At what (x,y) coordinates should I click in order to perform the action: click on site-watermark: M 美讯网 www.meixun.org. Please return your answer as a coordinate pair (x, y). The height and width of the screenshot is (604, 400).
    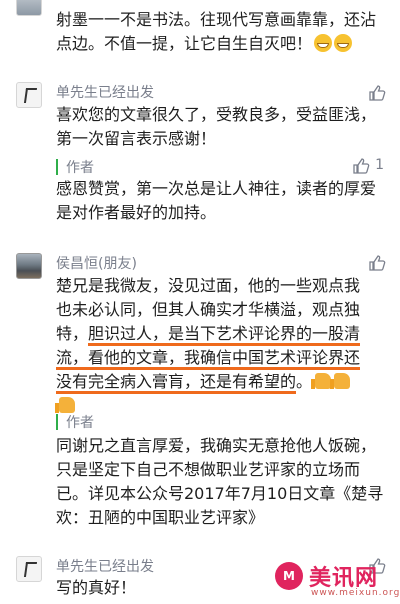
    Looking at the image, I should click on (337, 580).